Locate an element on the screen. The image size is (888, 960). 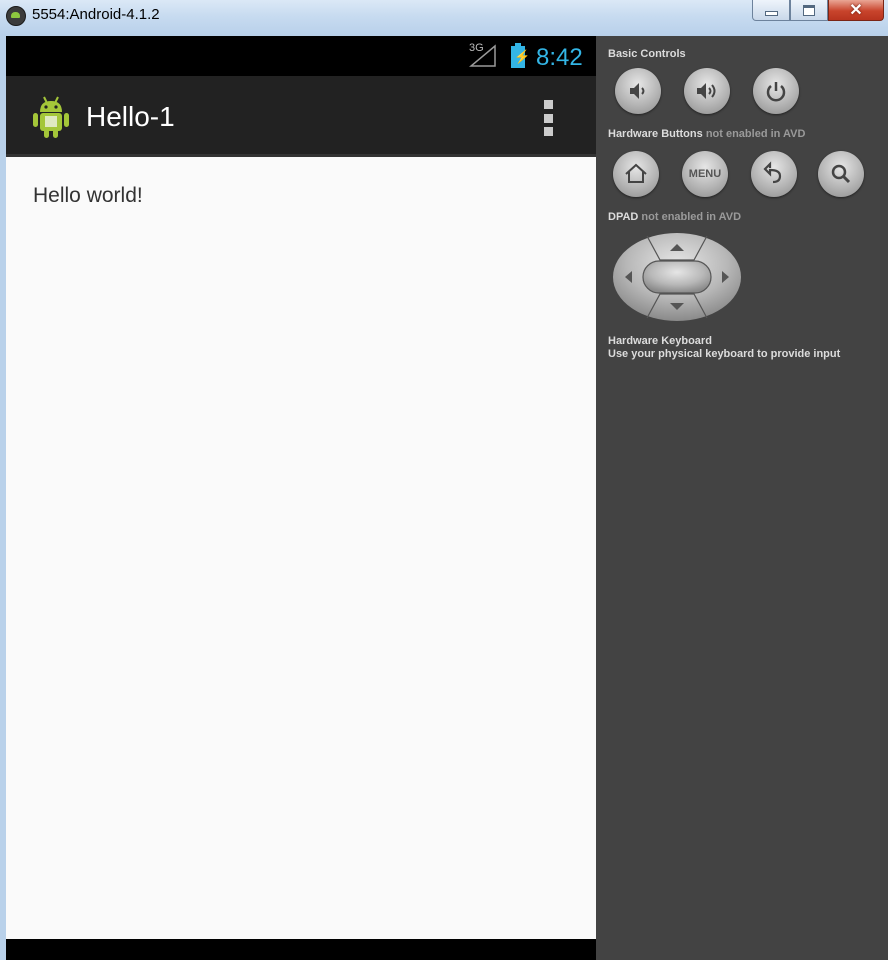
status-time: 8:42 is located at coordinates (559, 57).